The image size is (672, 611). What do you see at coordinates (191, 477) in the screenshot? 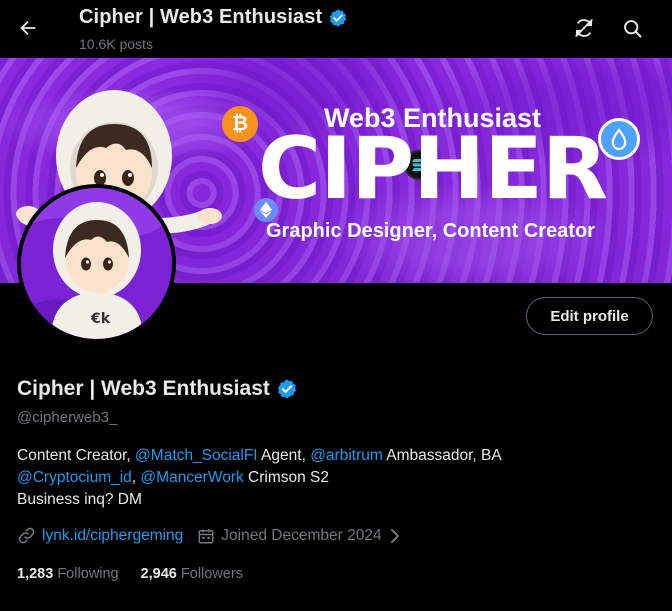
I see `mention-link: @MancerWork` at bounding box center [191, 477].